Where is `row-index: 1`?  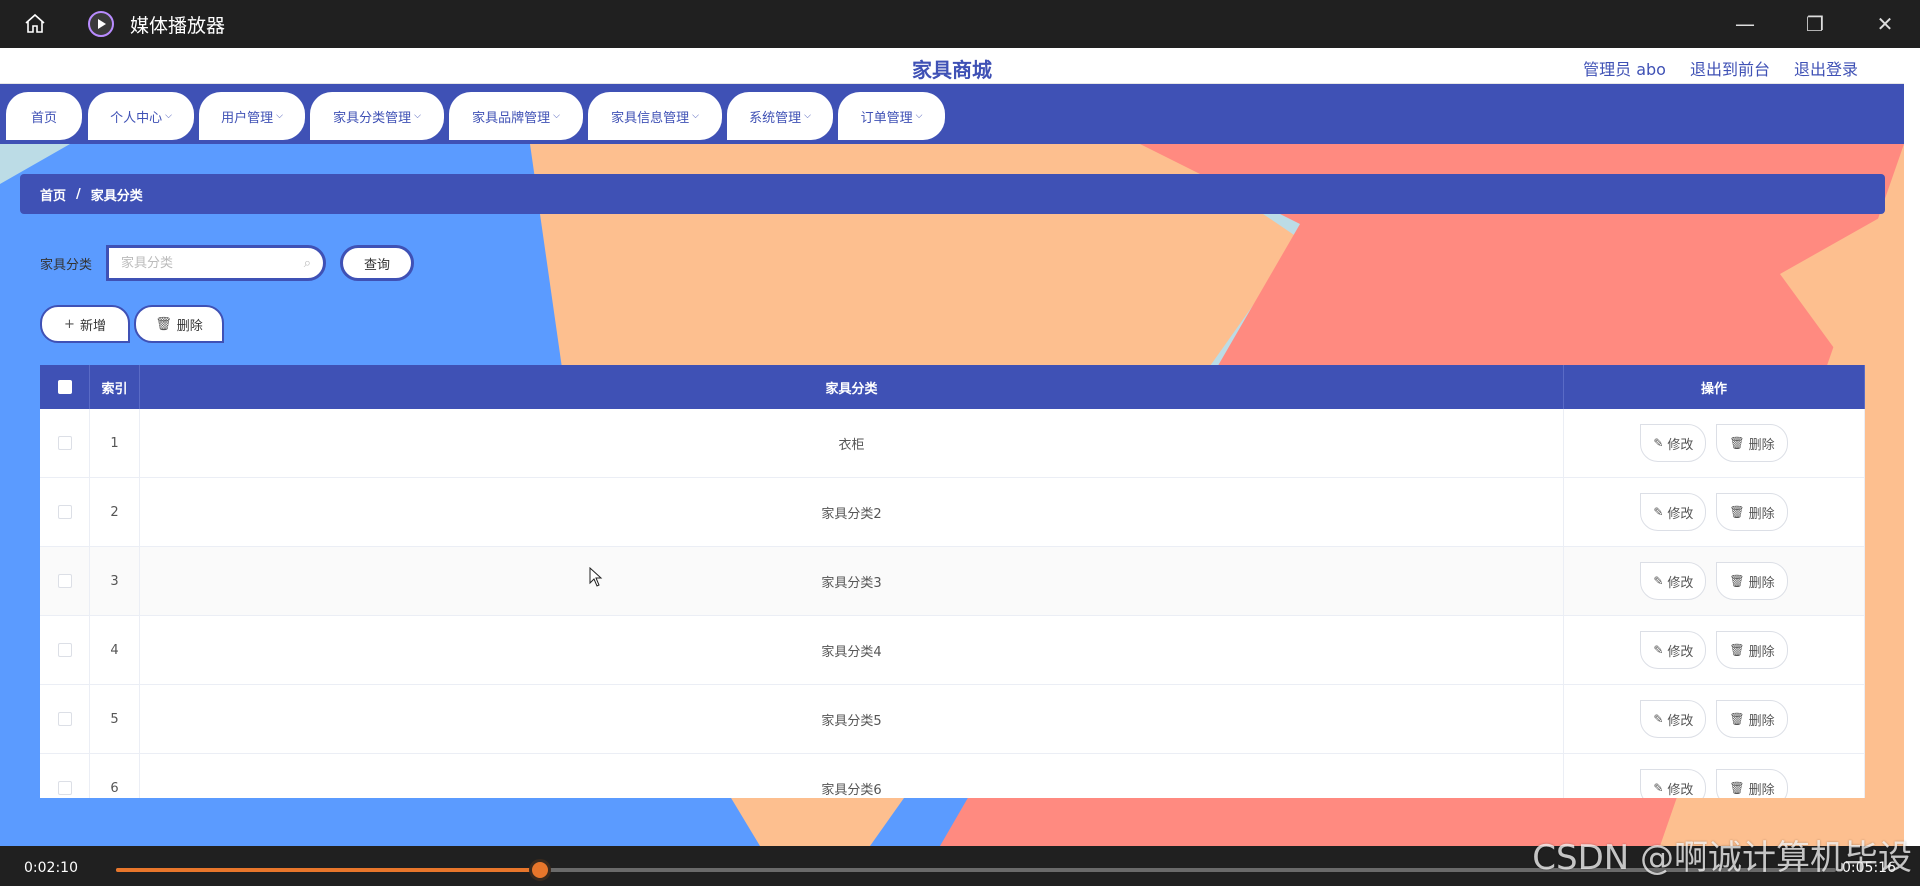
row-index: 1 is located at coordinates (115, 443).